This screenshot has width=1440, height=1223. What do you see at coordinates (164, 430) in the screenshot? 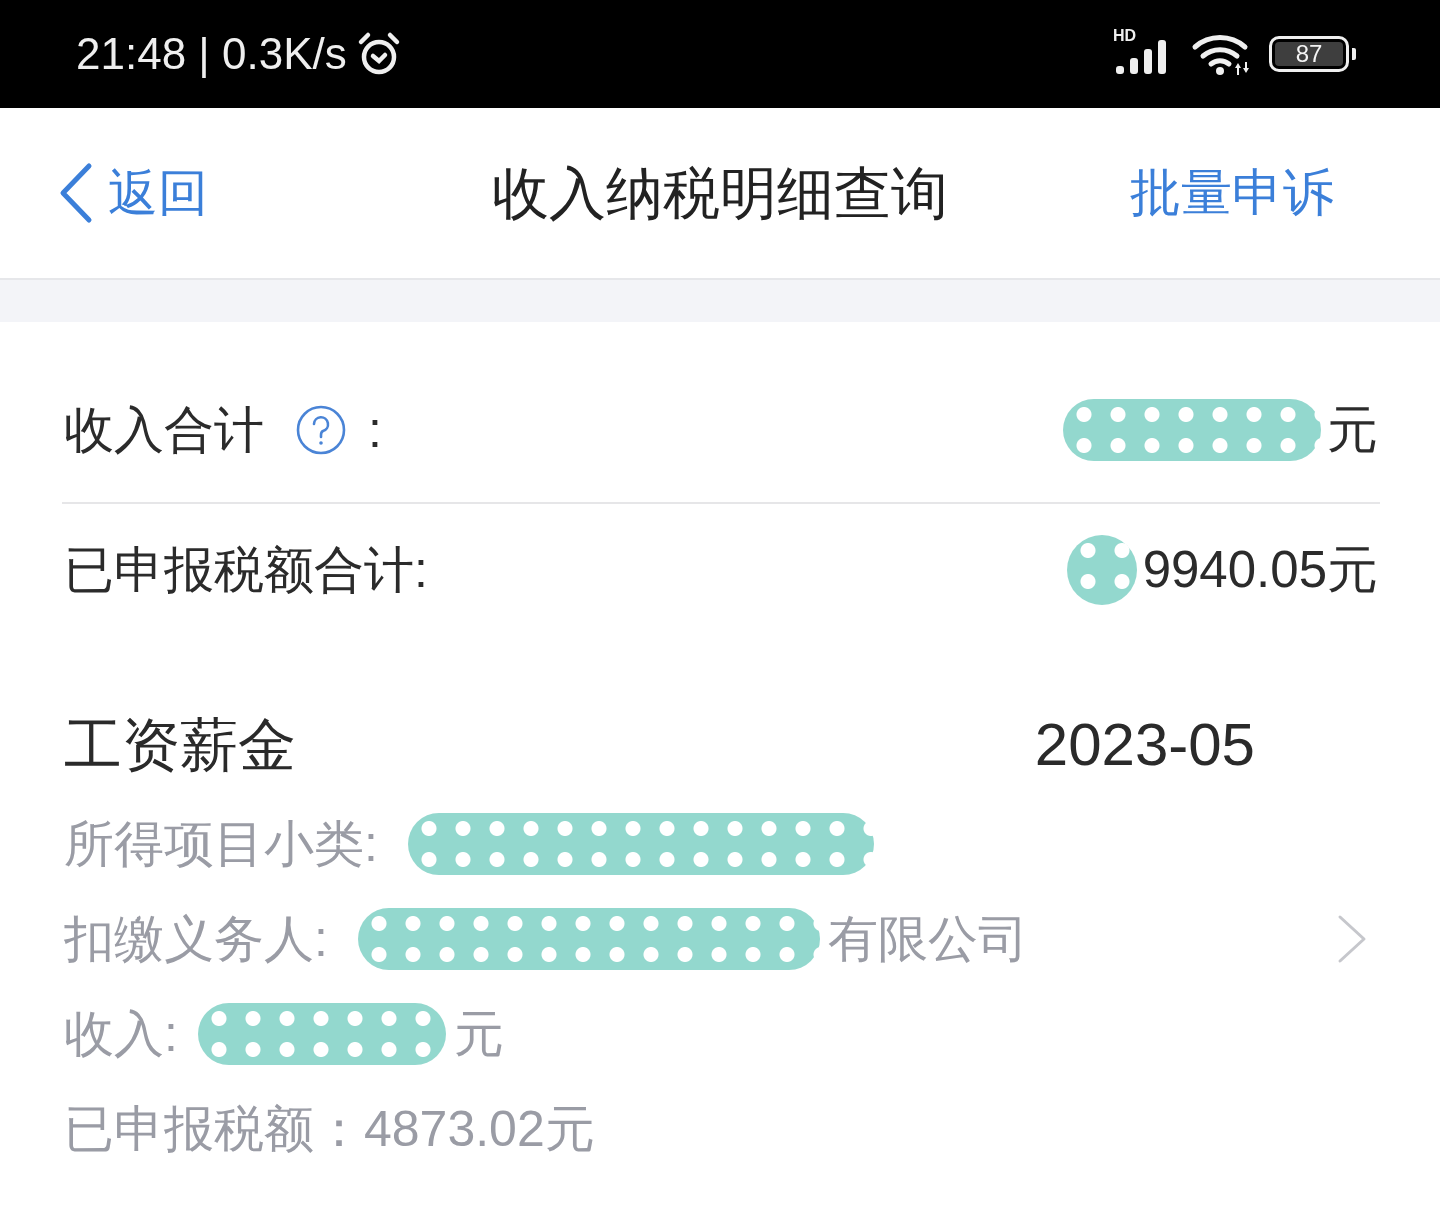
I see `summary-label: 收入合计` at bounding box center [164, 430].